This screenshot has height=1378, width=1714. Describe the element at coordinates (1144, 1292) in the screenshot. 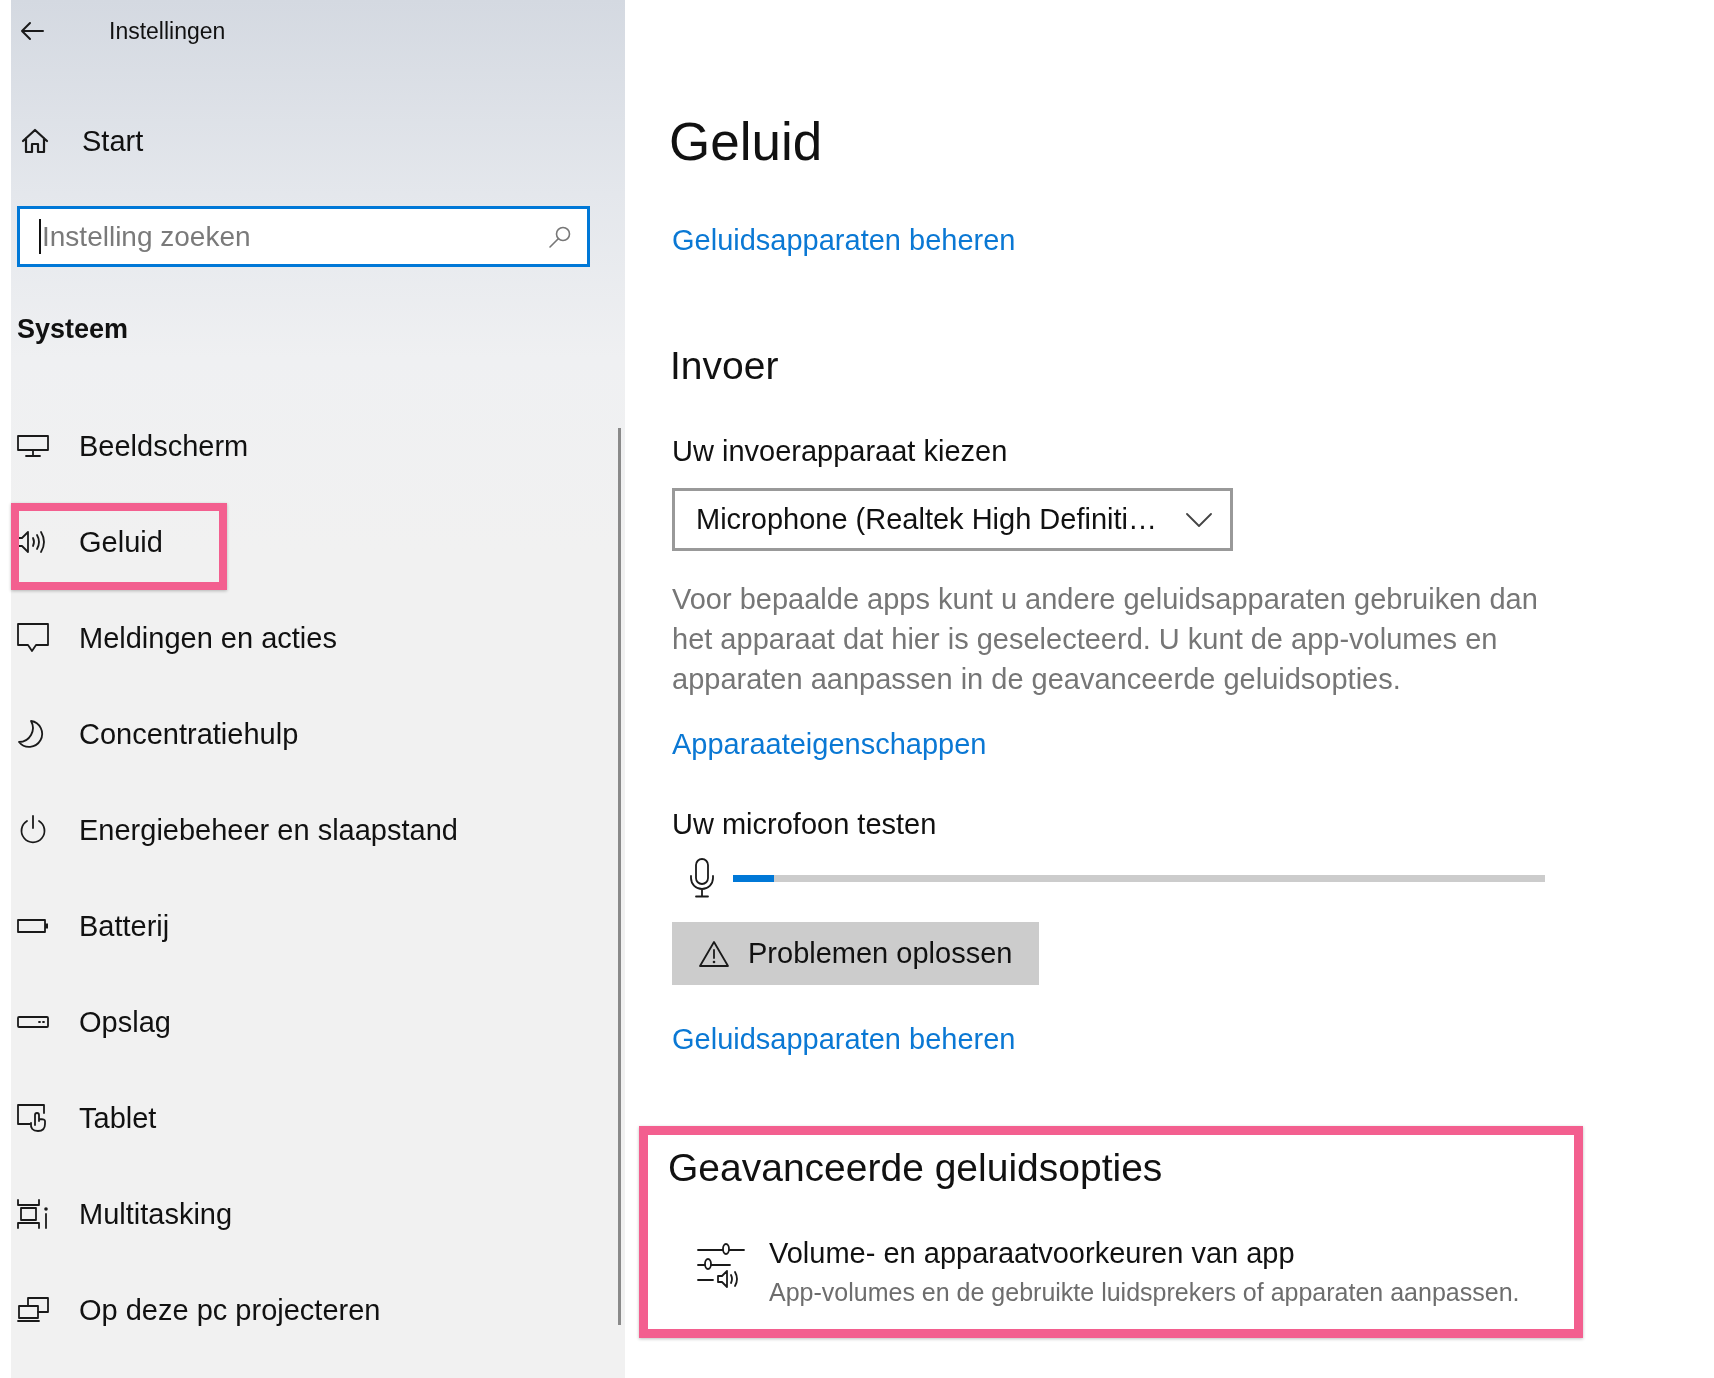

I see `option-description: App-volumes en de gebruikte luidsprekers of apparaten aanpassen.` at that location.